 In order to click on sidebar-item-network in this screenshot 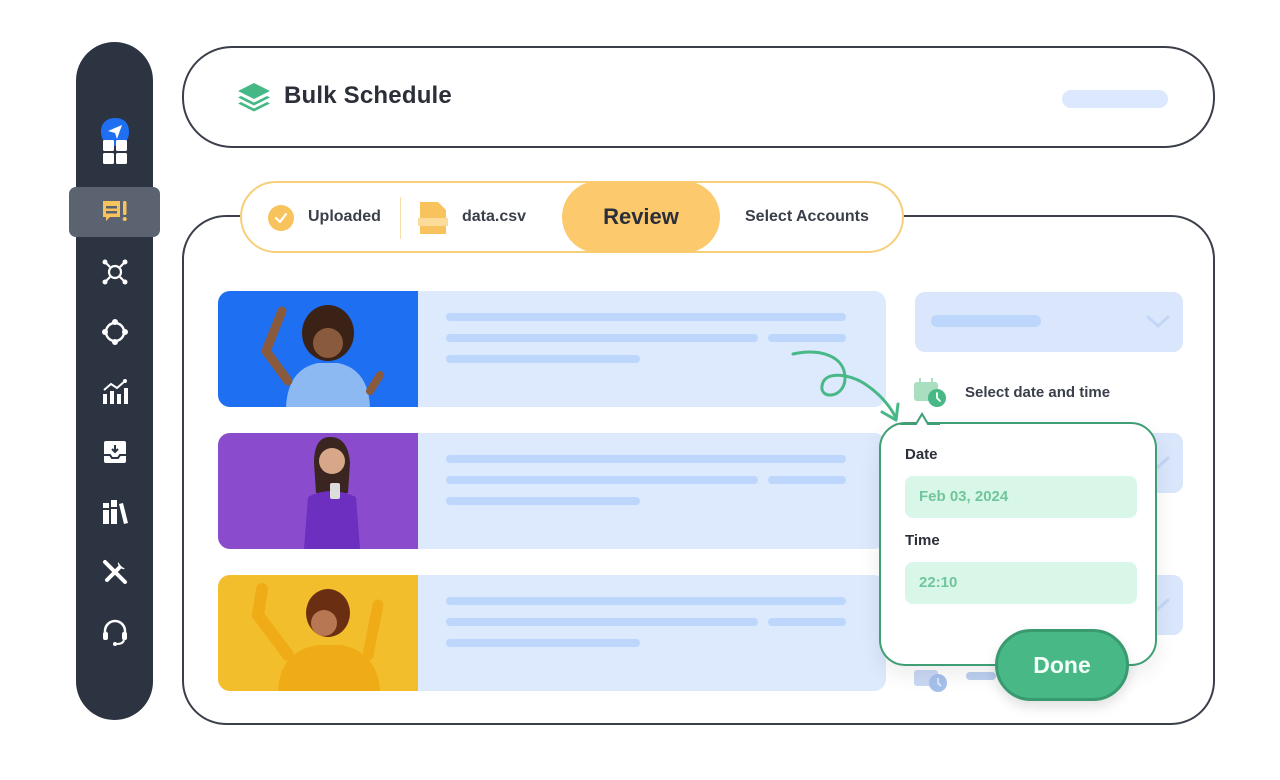, I will do `click(114, 272)`.